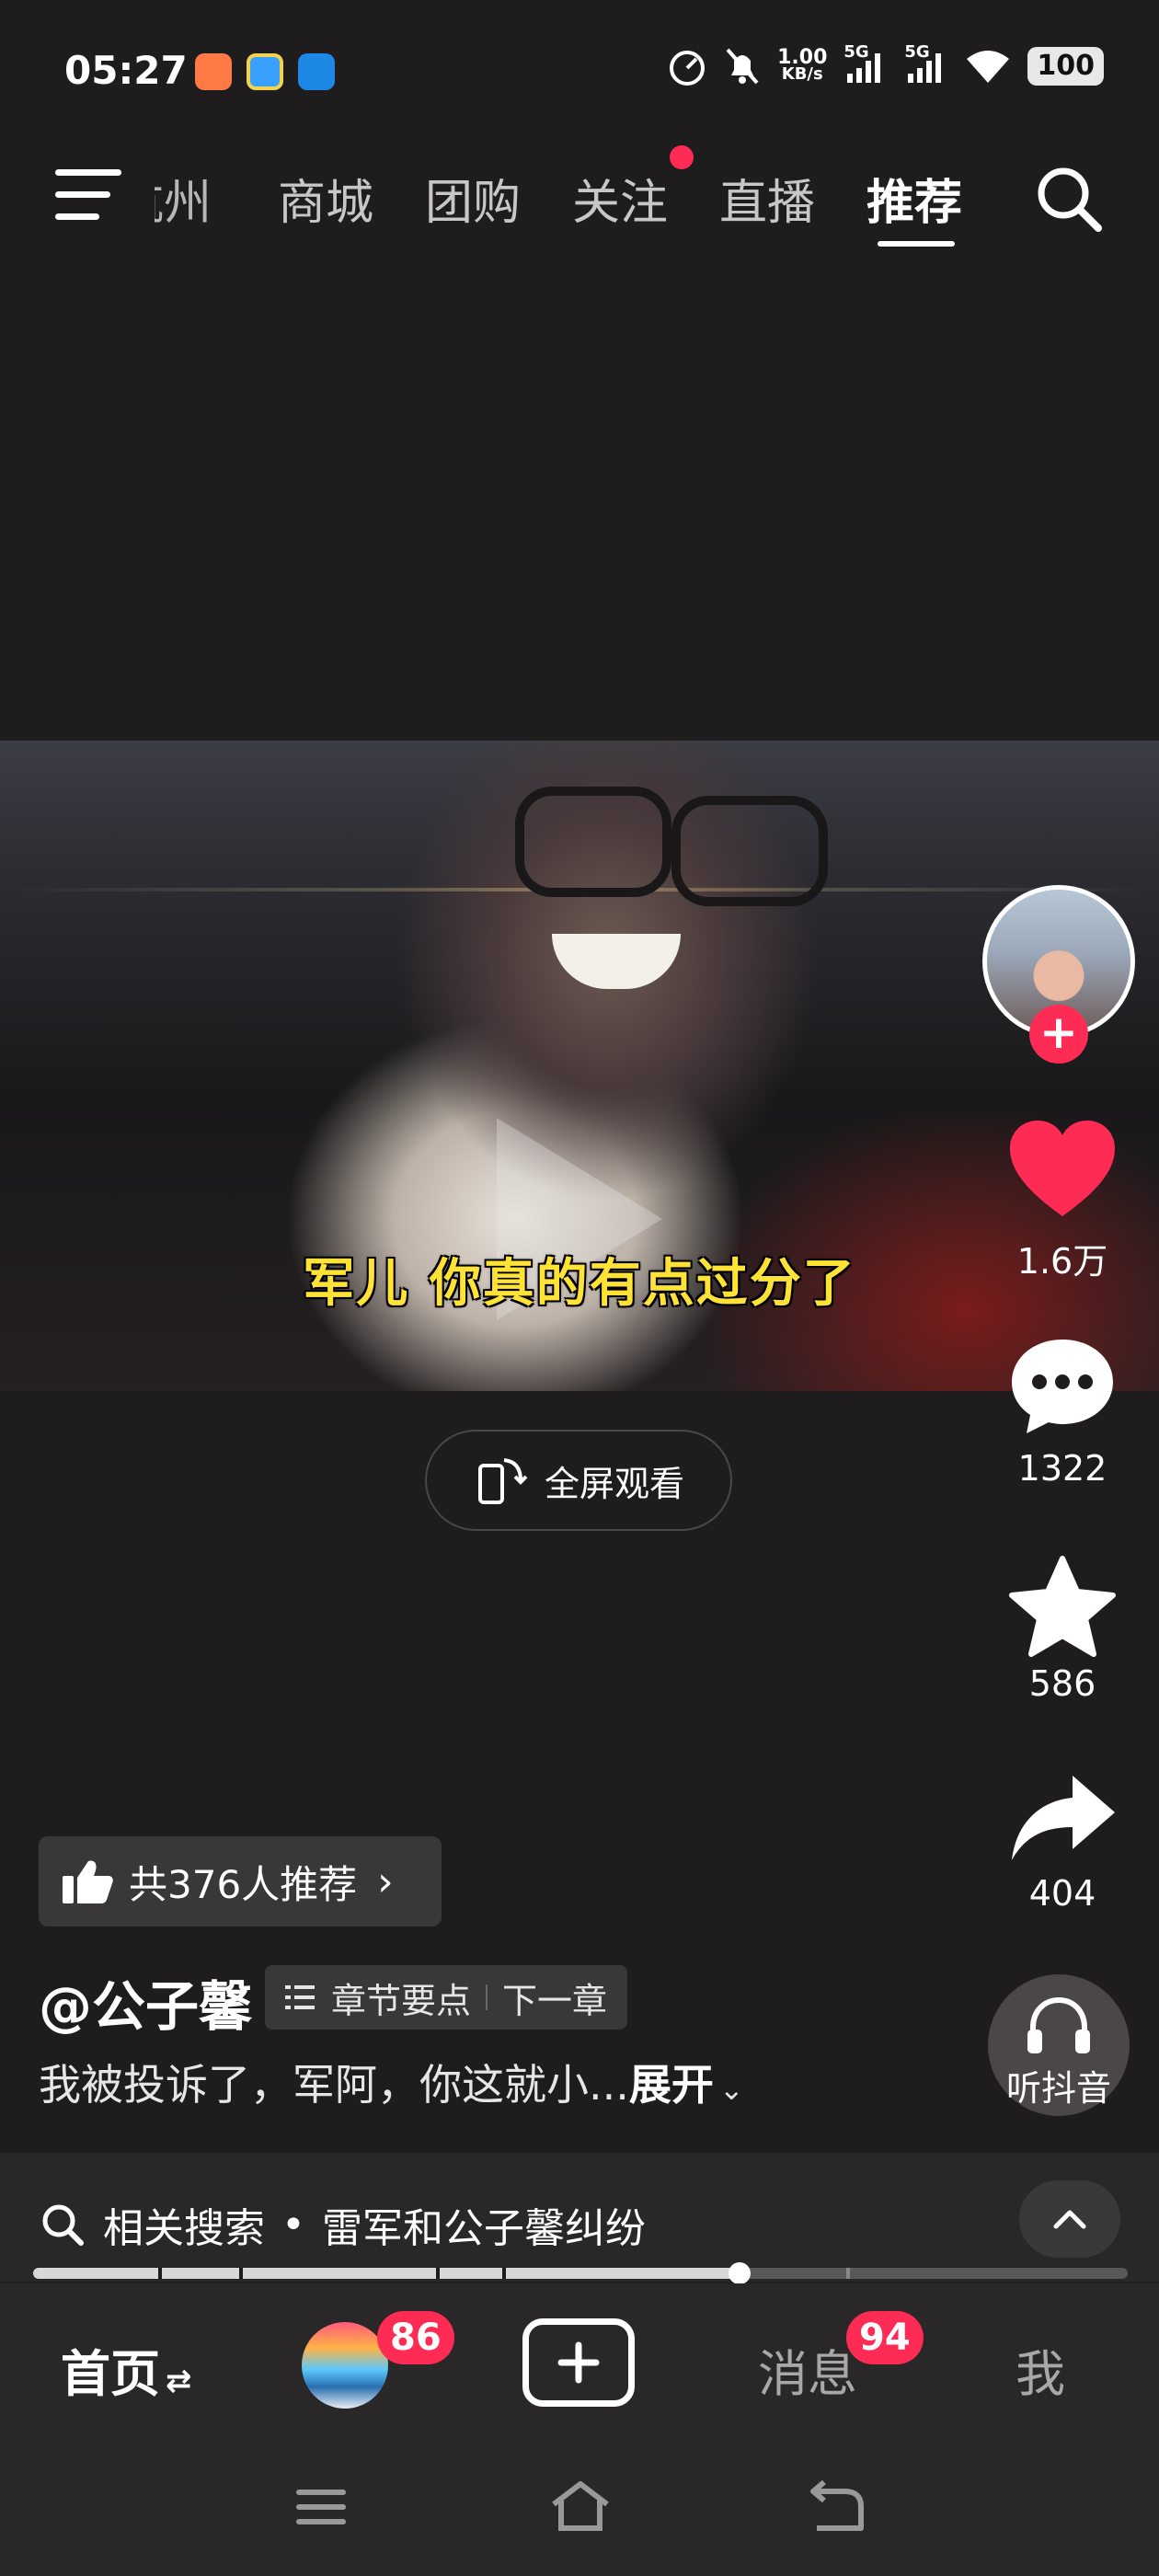 The height and width of the screenshot is (2576, 1159). Describe the element at coordinates (1062, 1386) in the screenshot. I see `comment-icon` at that location.